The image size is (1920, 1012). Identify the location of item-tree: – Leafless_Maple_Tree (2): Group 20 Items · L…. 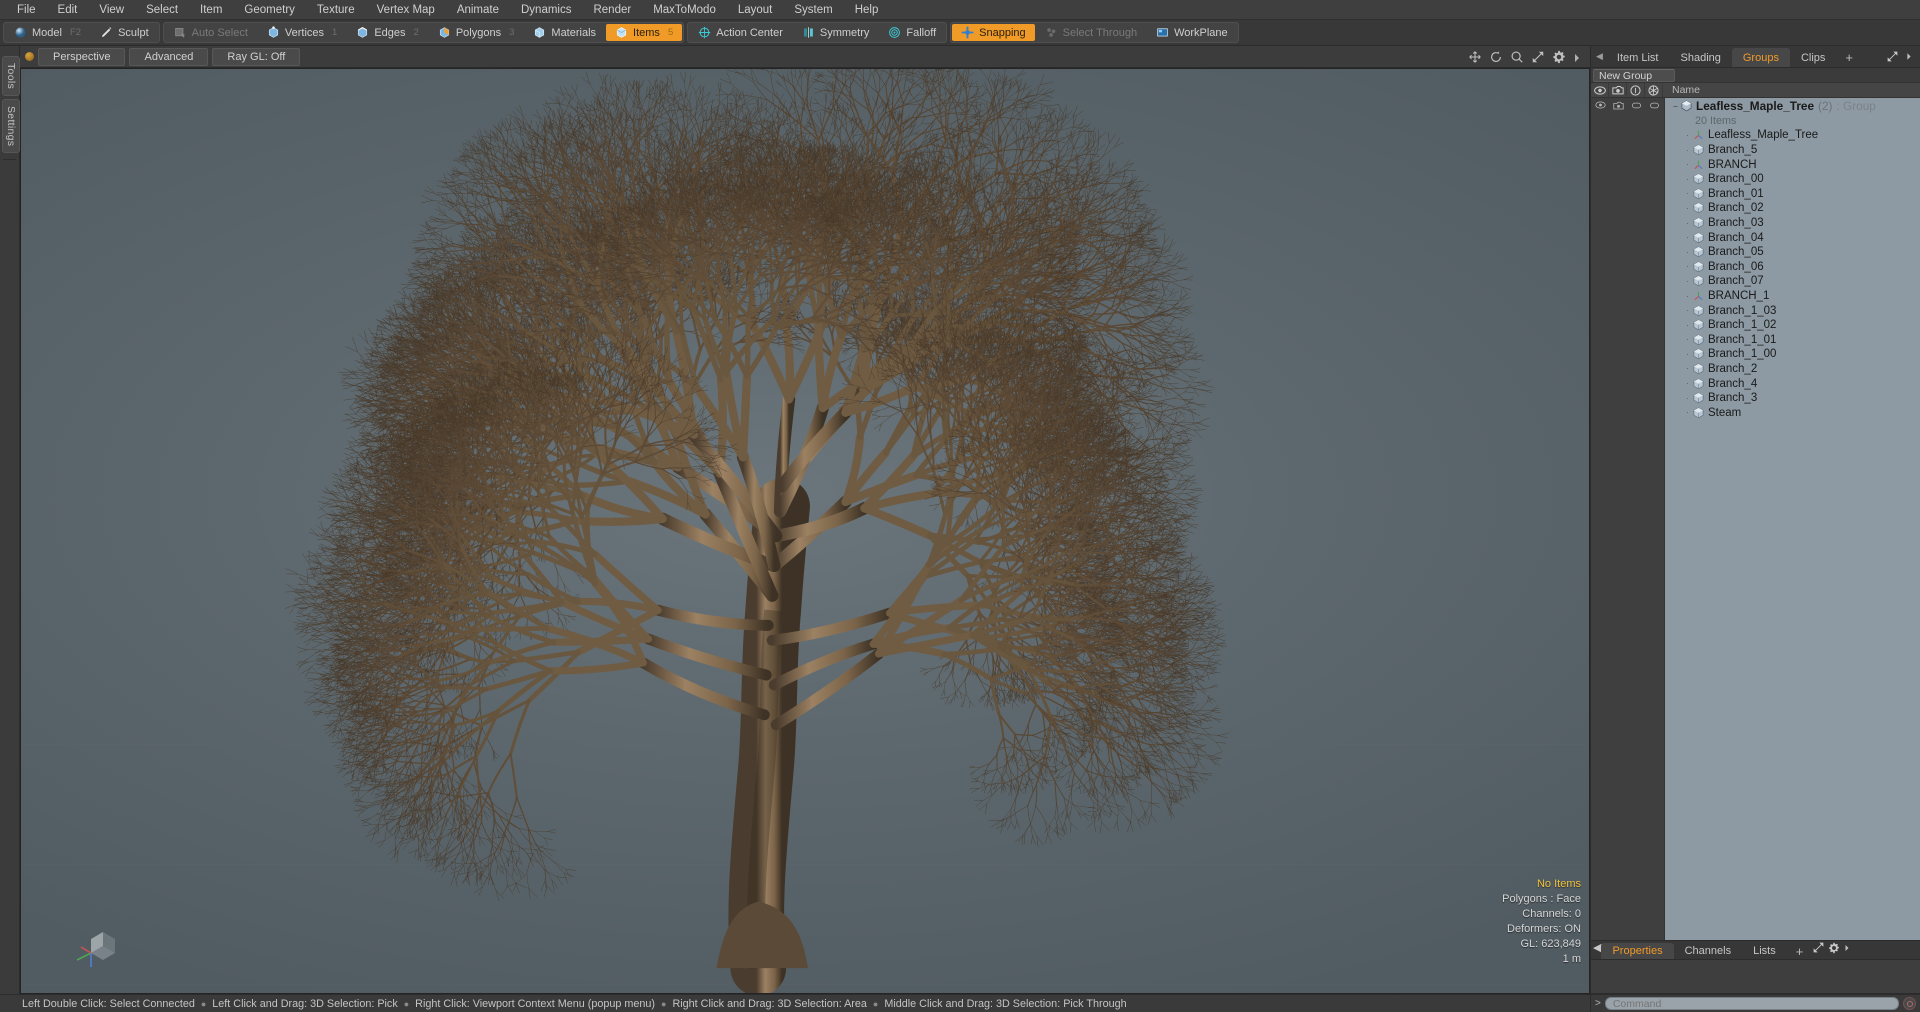
(1792, 519).